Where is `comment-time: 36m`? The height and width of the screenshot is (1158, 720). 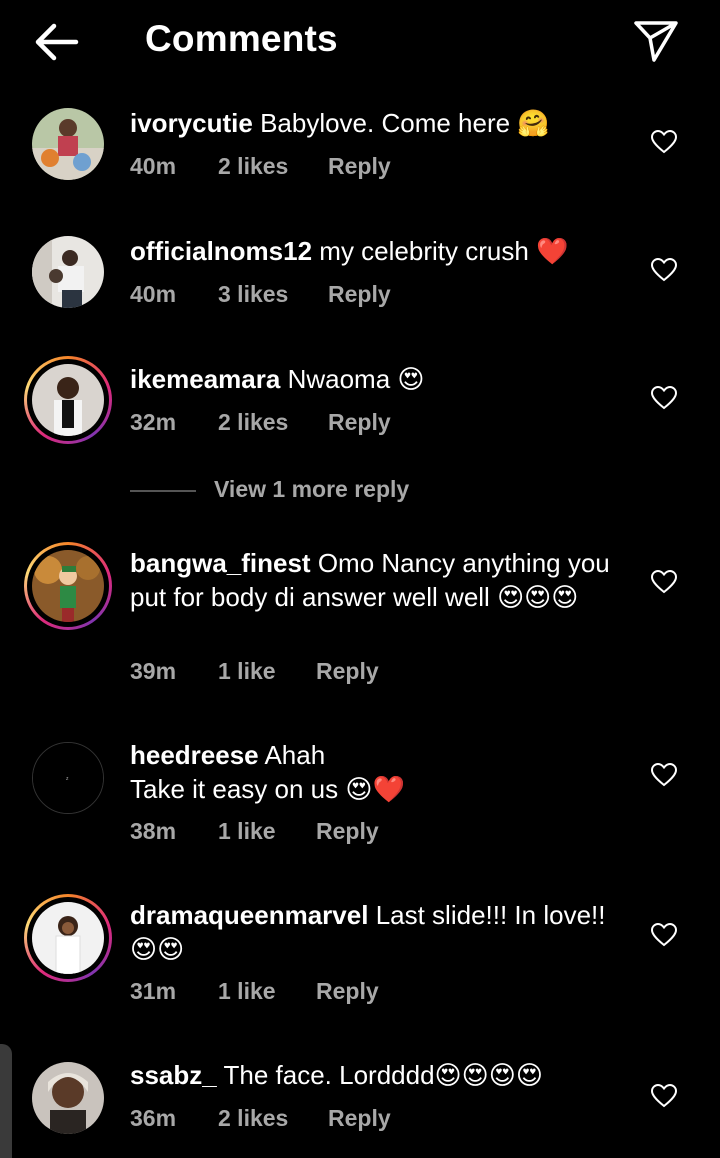 comment-time: 36m is located at coordinates (153, 1118).